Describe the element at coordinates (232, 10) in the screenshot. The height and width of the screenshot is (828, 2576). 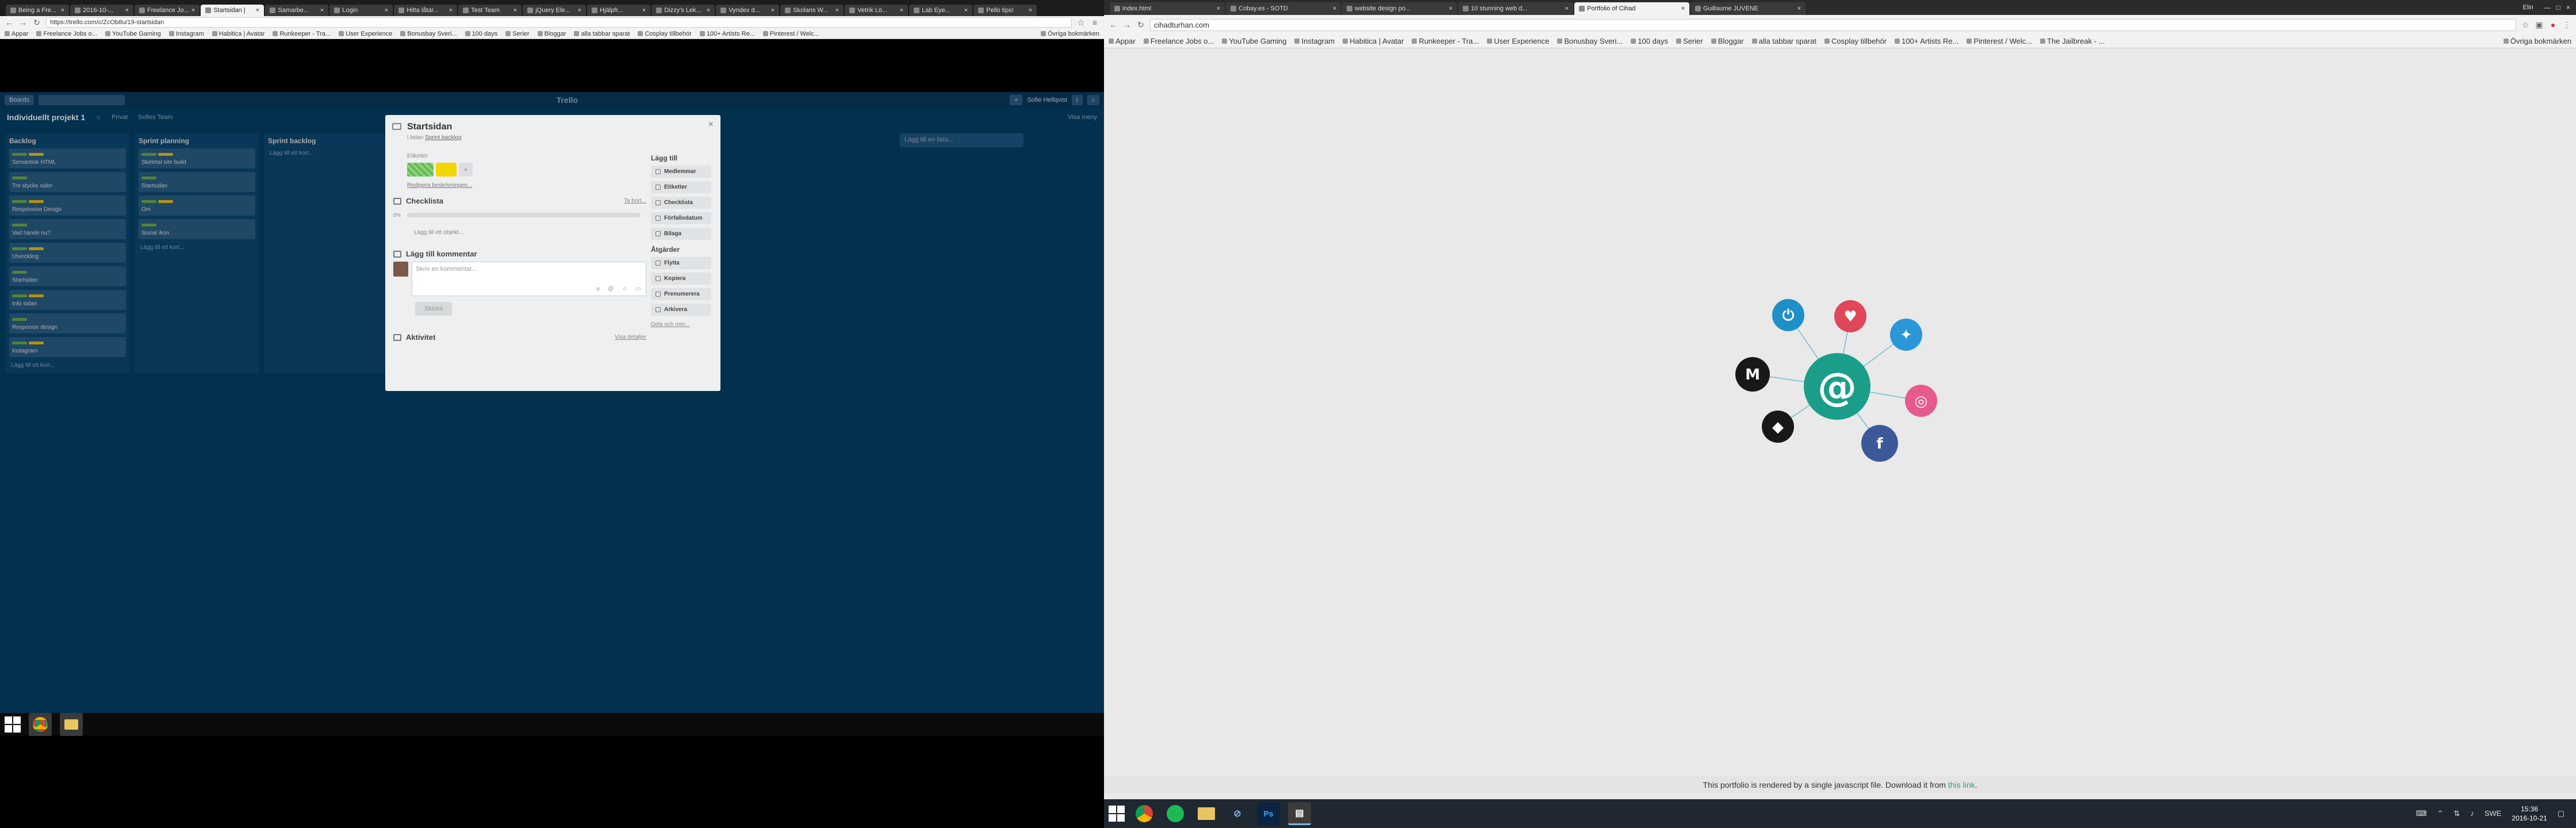
I see `tab-3: Startsidan | ×` at that location.